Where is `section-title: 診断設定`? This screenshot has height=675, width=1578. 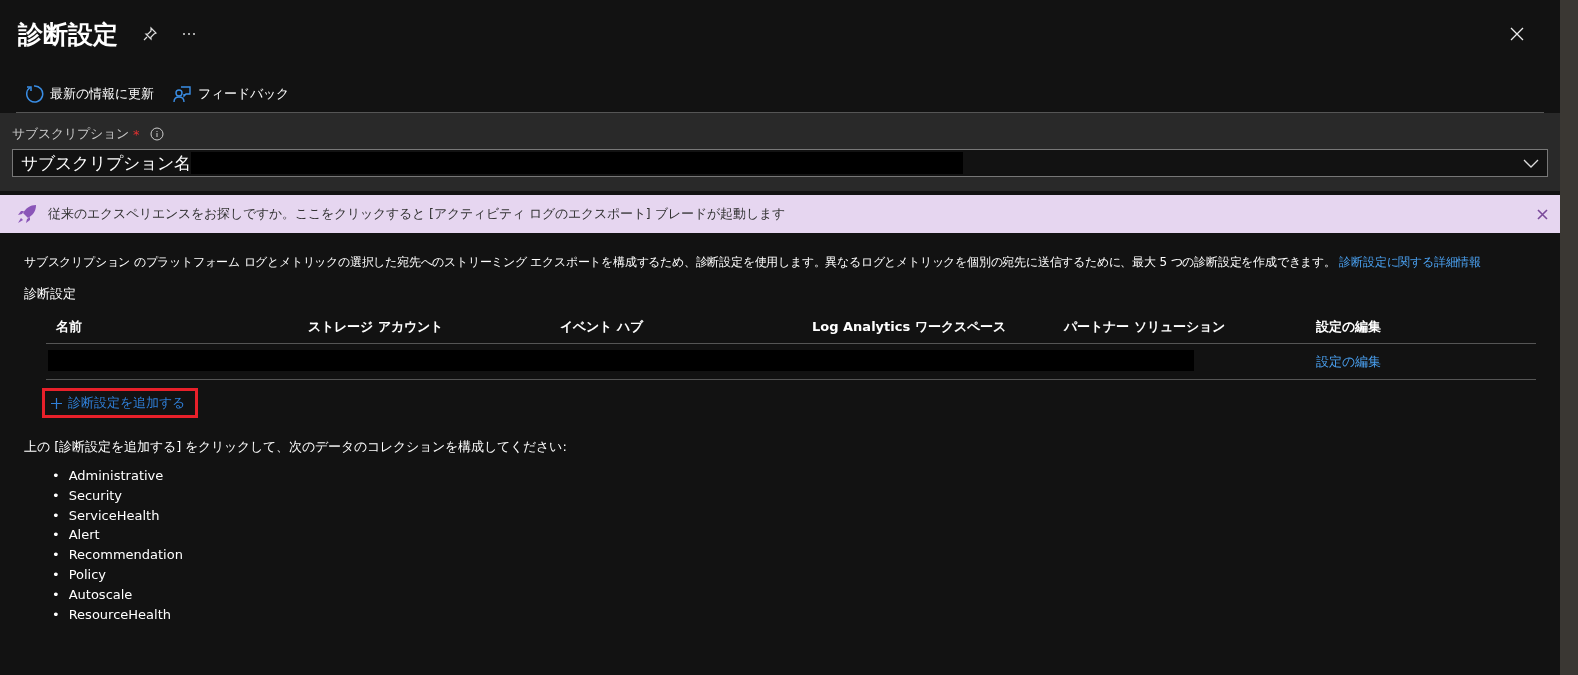 section-title: 診断設定 is located at coordinates (50, 294).